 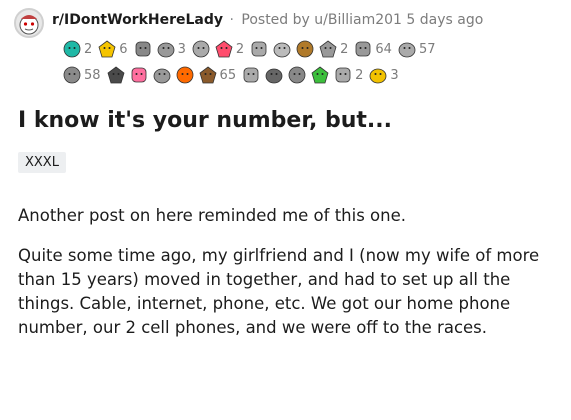 What do you see at coordinates (123, 49) in the screenshot?
I see `award-count: 6` at bounding box center [123, 49].